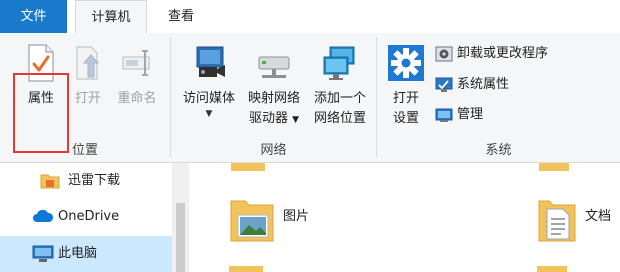 The height and width of the screenshot is (272, 620). Describe the element at coordinates (43, 253) in the screenshot. I see `computer-icon` at that location.